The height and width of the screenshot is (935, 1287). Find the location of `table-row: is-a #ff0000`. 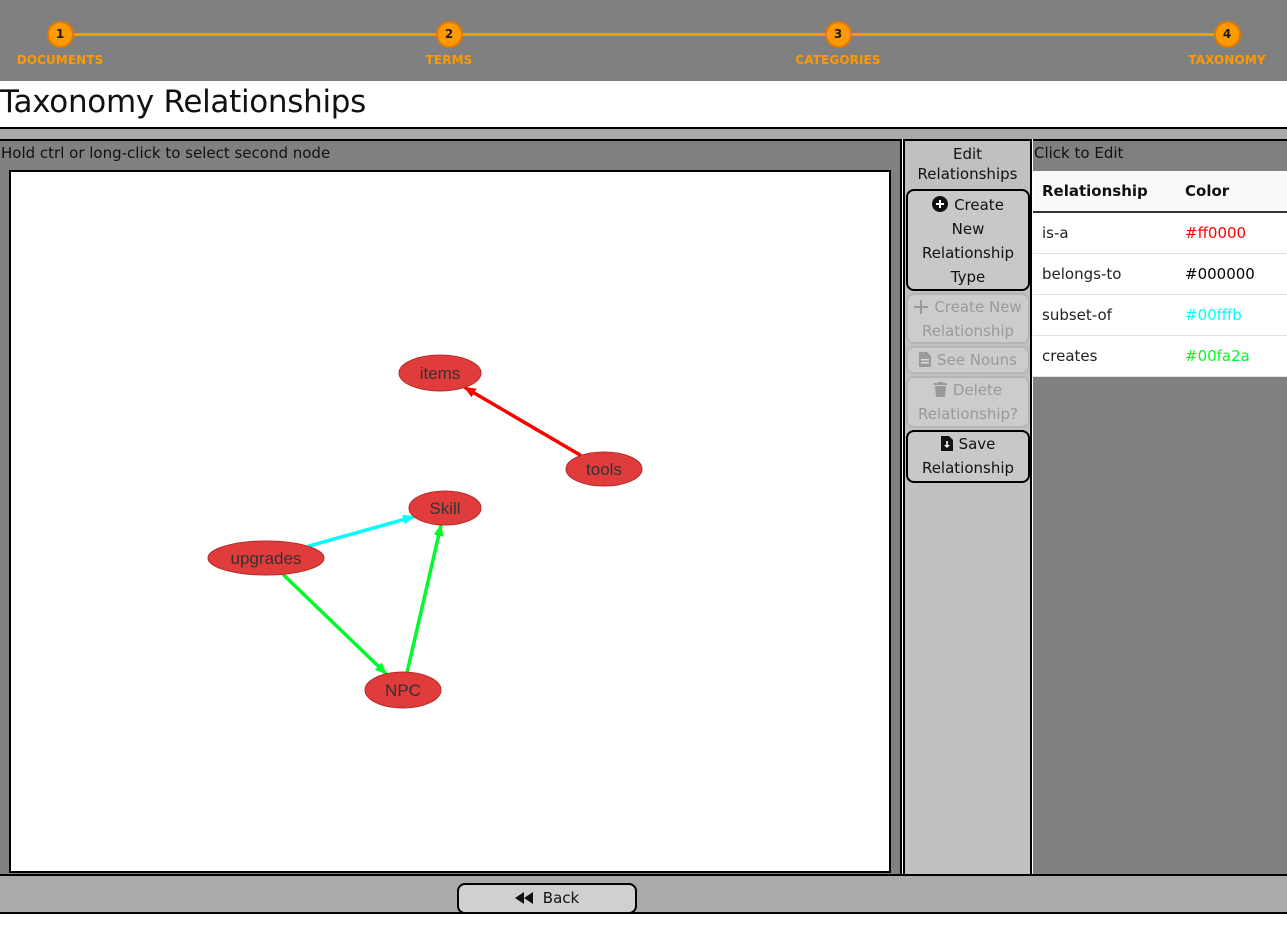

table-row: is-a #ff0000 is located at coordinates (1160, 233).